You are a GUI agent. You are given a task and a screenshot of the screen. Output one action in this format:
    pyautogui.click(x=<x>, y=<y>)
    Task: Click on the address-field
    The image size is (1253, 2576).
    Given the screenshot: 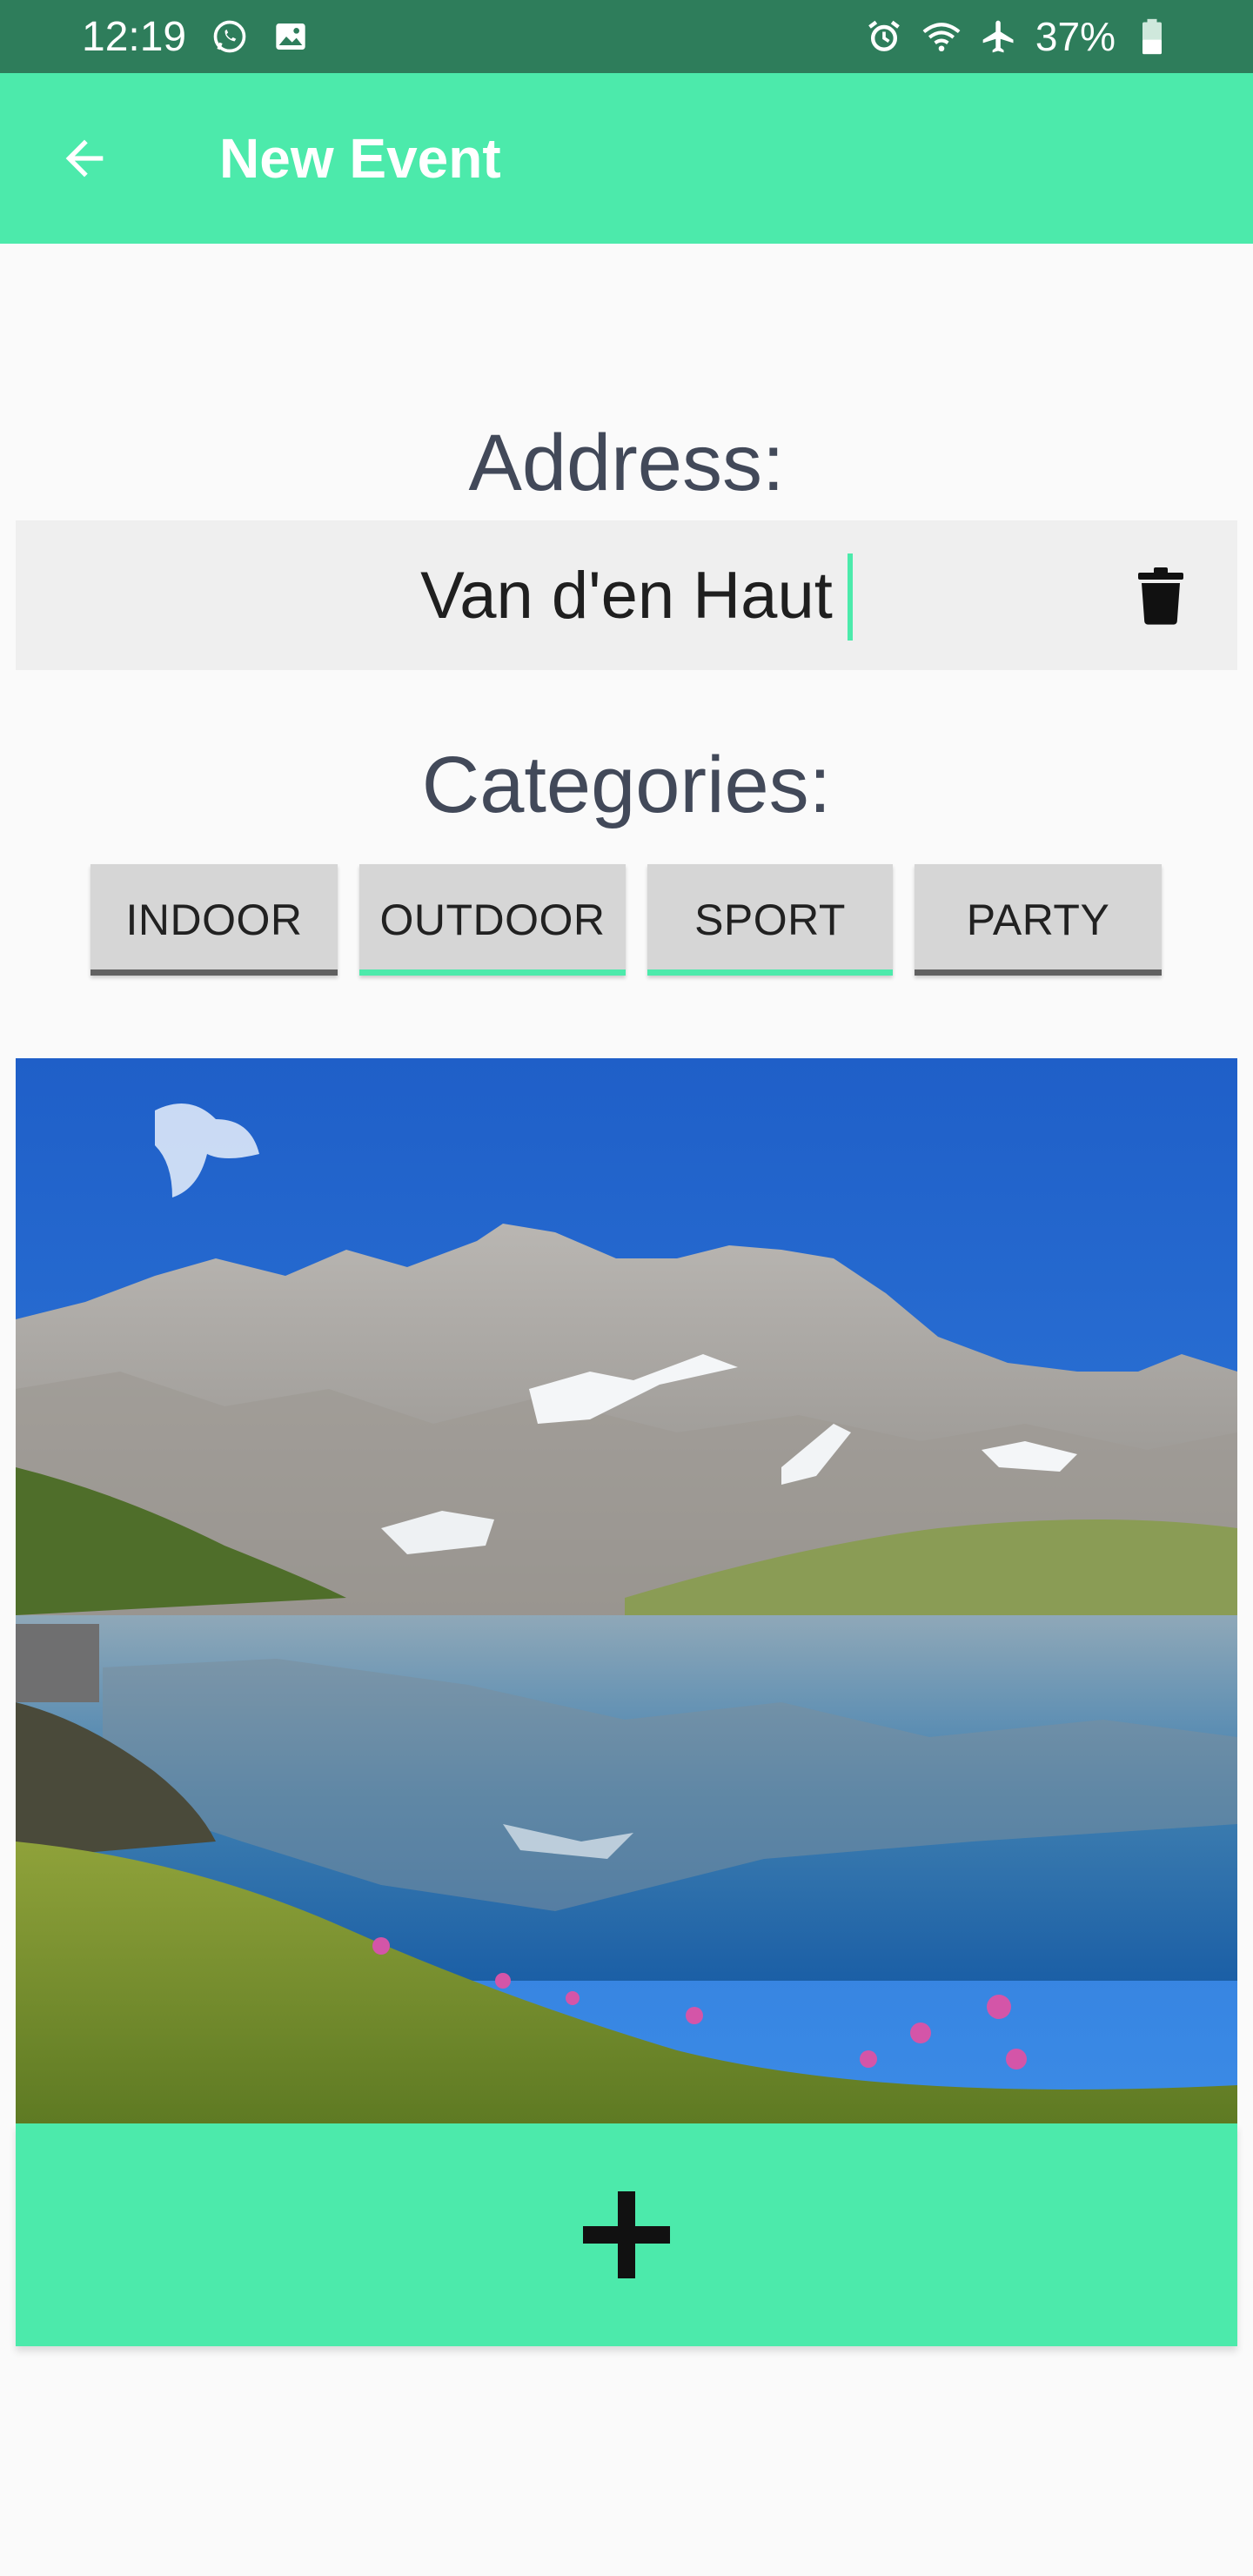 What is the action you would take?
    pyautogui.click(x=626, y=595)
    